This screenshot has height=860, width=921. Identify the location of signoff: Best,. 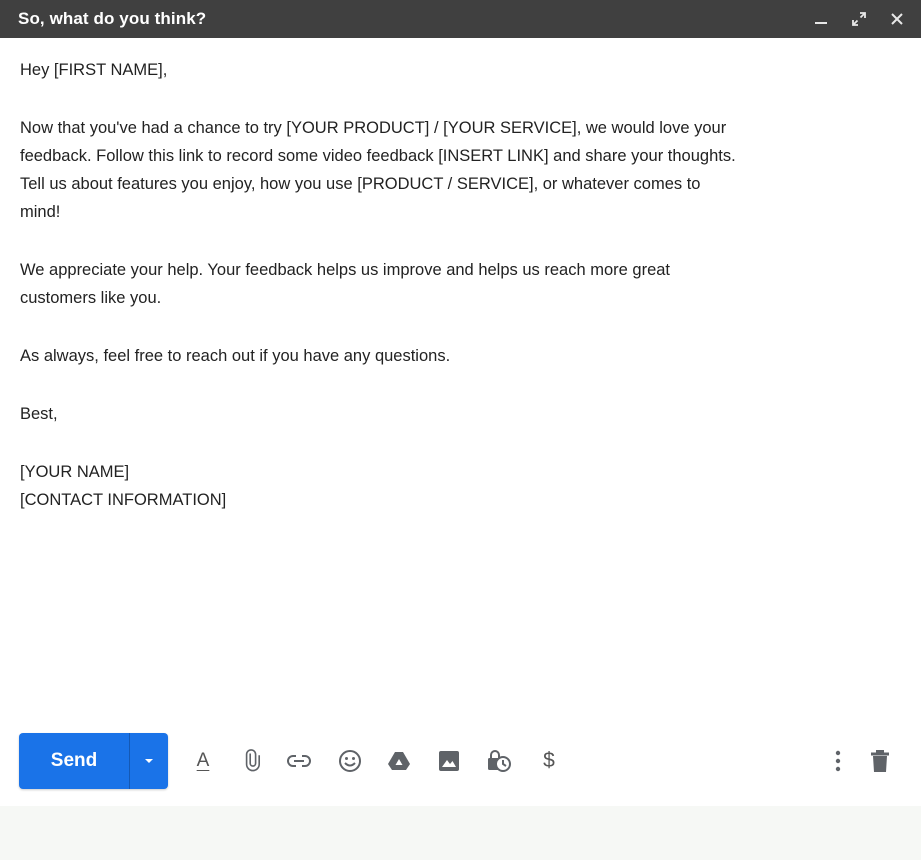
(39, 414).